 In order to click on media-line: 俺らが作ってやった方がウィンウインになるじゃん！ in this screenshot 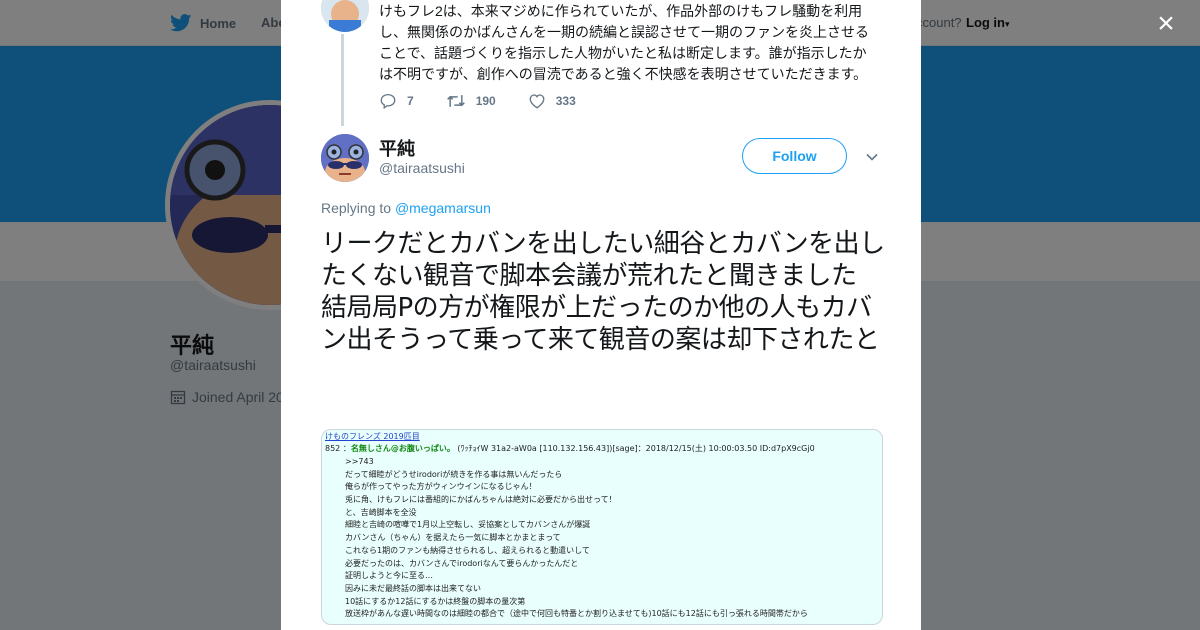, I will do `click(441, 487)`.